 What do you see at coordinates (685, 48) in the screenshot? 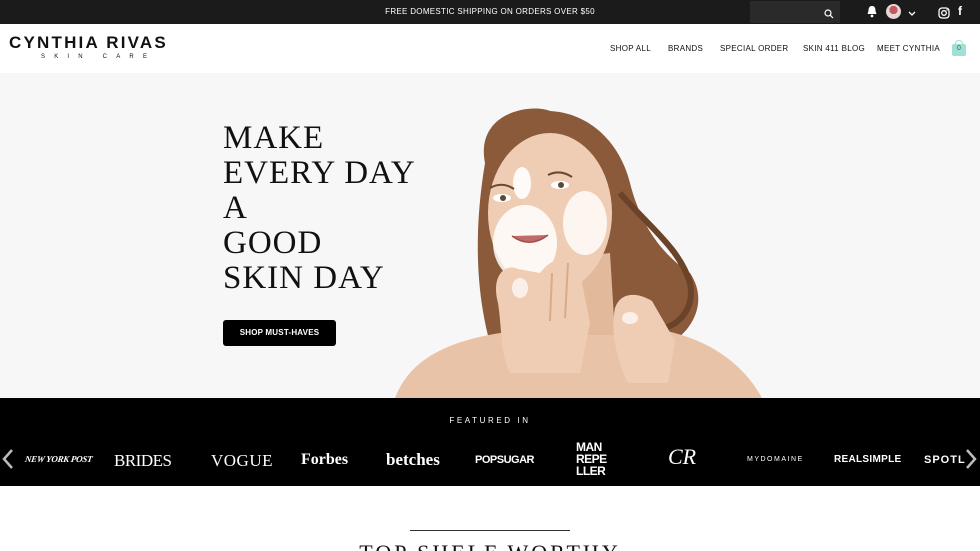
I see `nav-brands: BRANDS` at bounding box center [685, 48].